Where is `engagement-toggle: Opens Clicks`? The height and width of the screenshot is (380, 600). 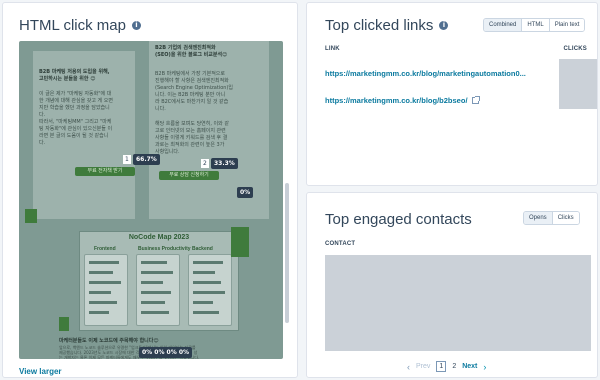 engagement-toggle: Opens Clicks is located at coordinates (551, 218).